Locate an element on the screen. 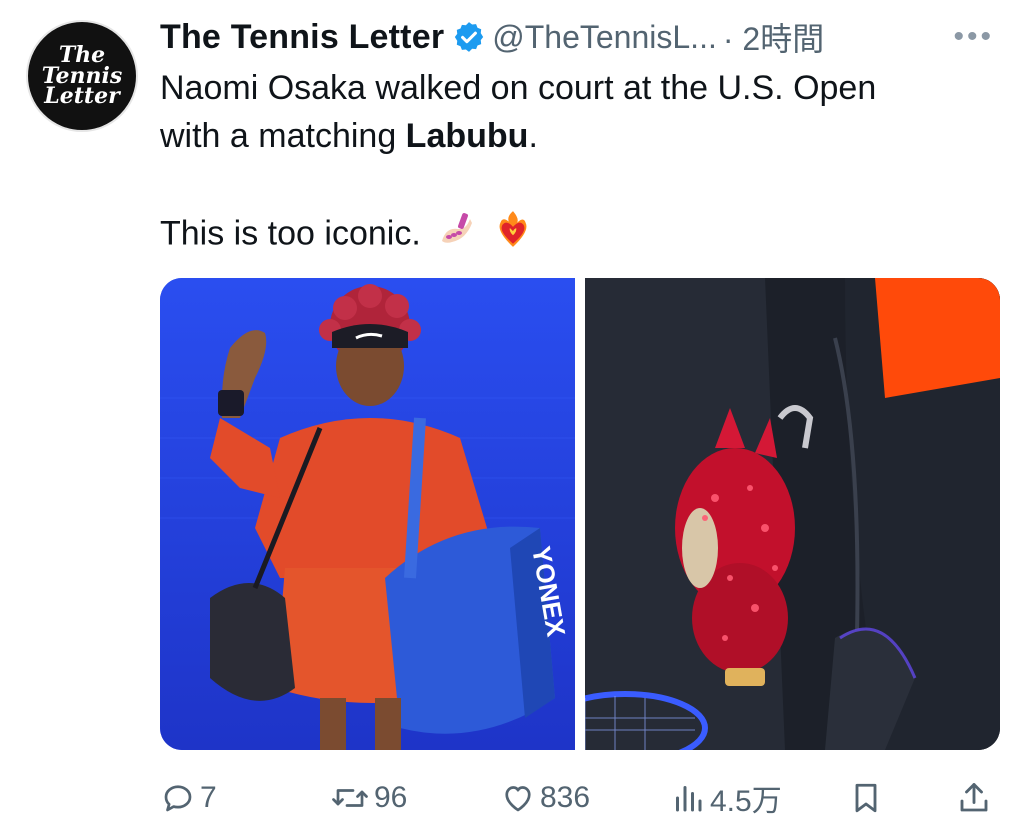 The width and height of the screenshot is (1024, 834). retweet-icon is located at coordinates (350, 798).